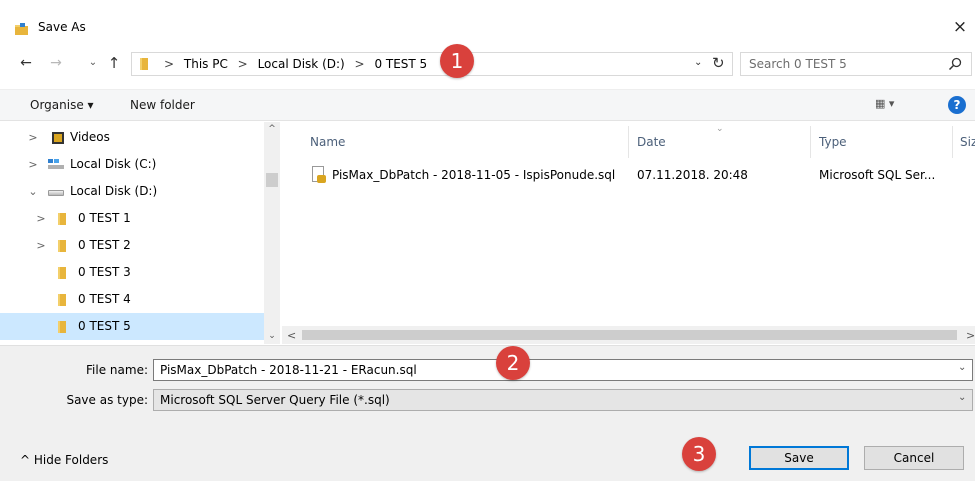 The width and height of the screenshot is (975, 481). Describe the element at coordinates (107, 400) in the screenshot. I see `save-as-type-label: Save as type:` at that location.